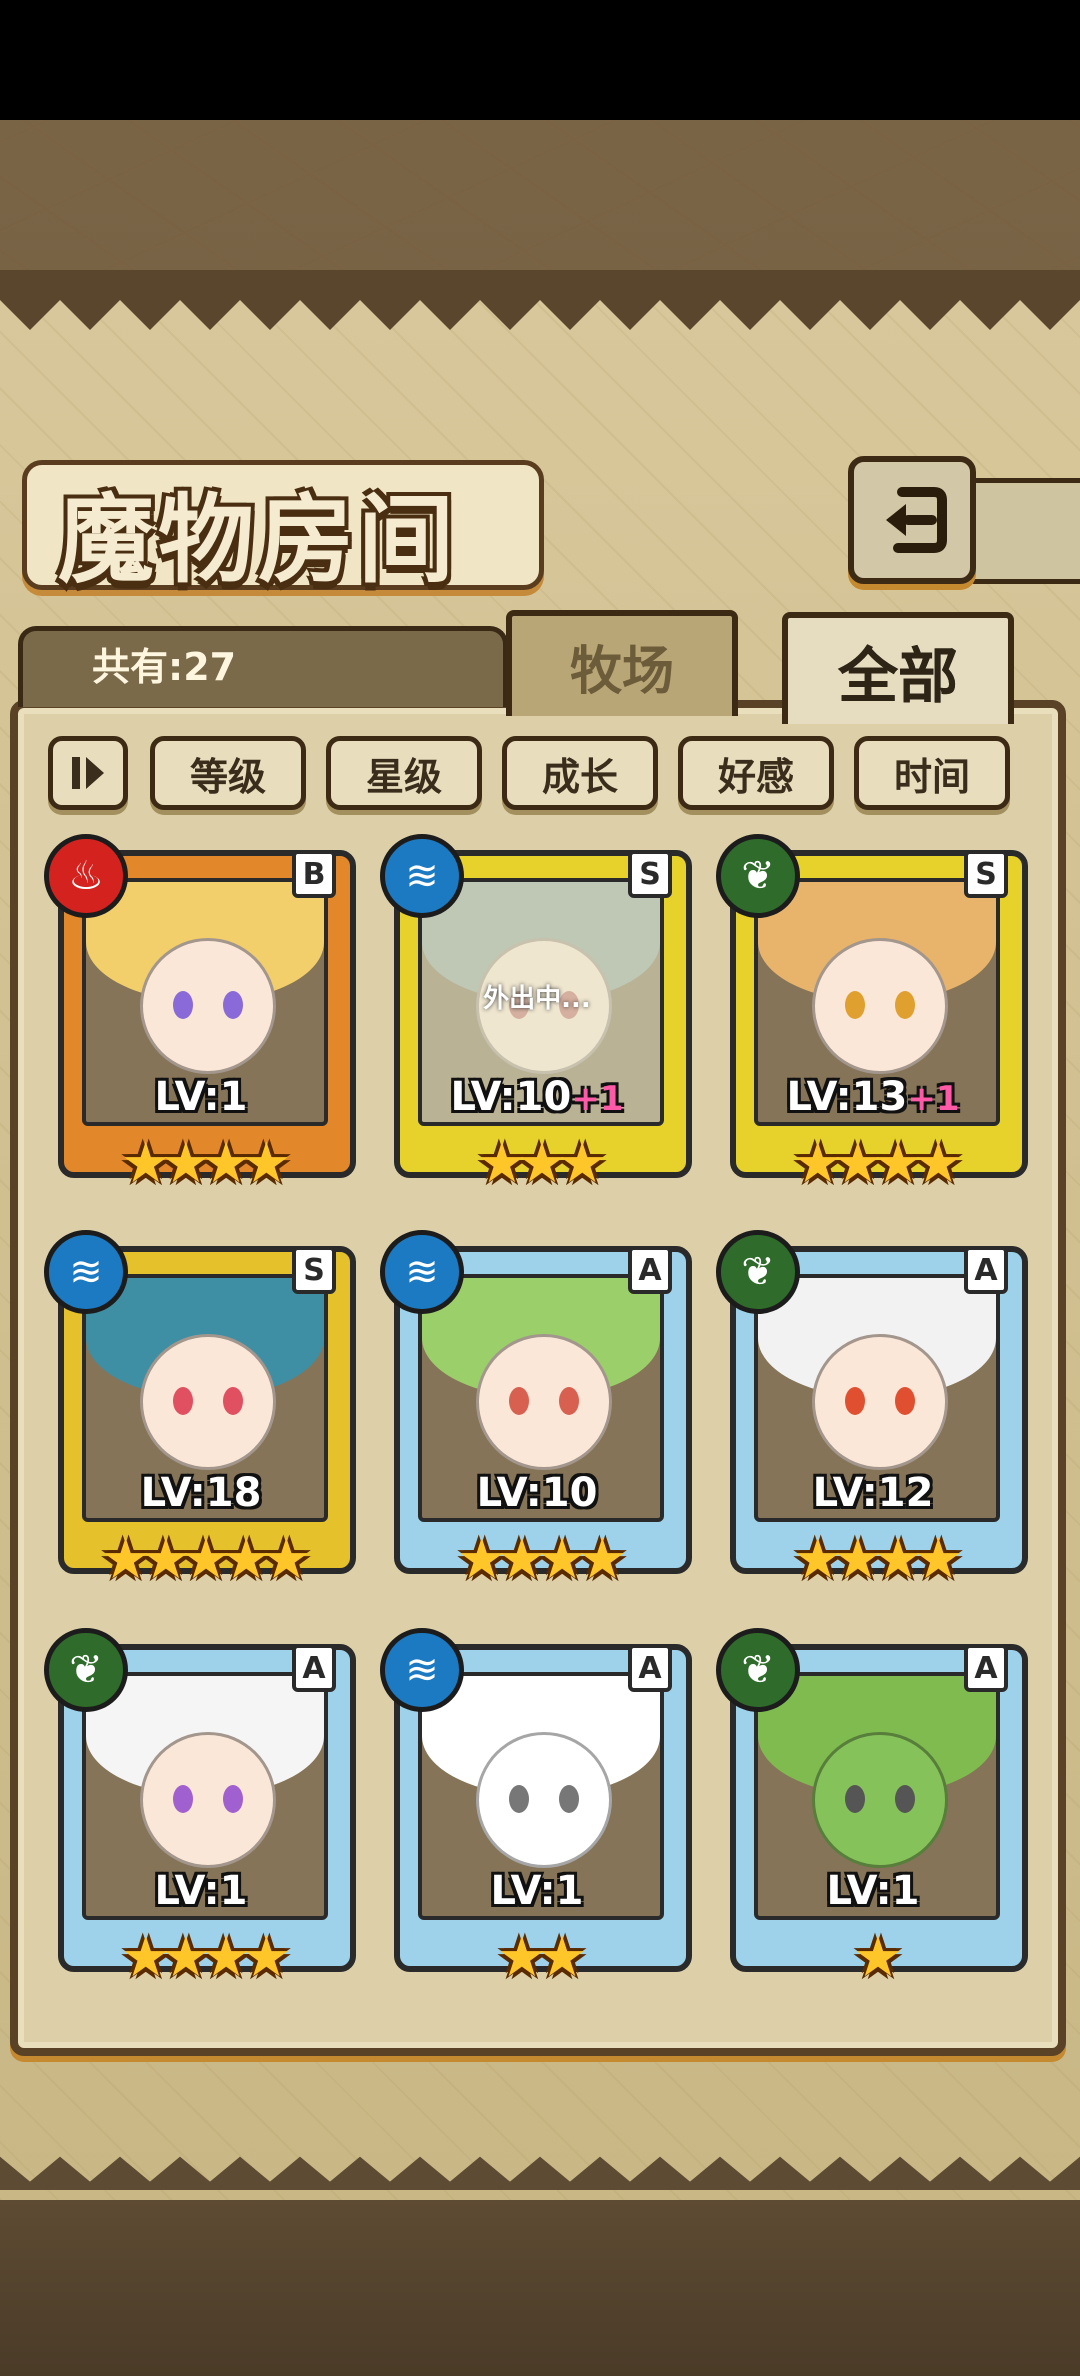  I want to click on monster-card: ❦ S LV:13+1 ★★★★, so click(872, 1016).